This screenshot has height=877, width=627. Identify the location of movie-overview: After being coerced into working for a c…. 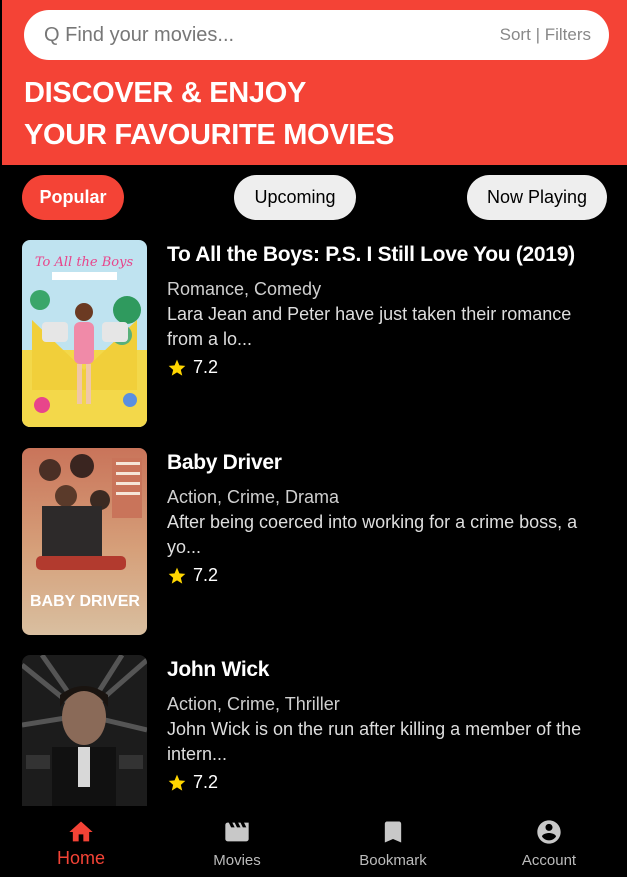
(372, 534).